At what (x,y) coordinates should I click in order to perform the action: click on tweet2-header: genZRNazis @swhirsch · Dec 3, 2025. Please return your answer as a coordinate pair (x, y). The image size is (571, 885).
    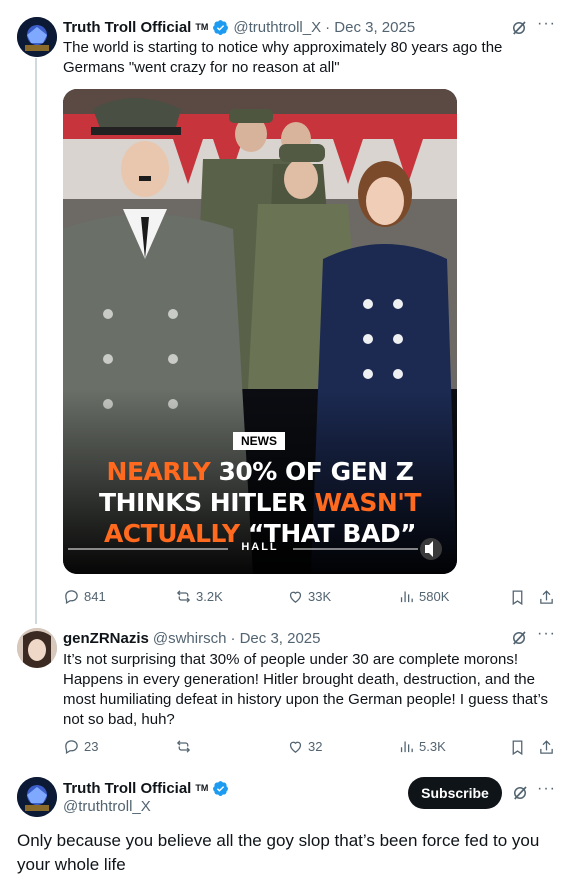
    Looking at the image, I should click on (192, 638).